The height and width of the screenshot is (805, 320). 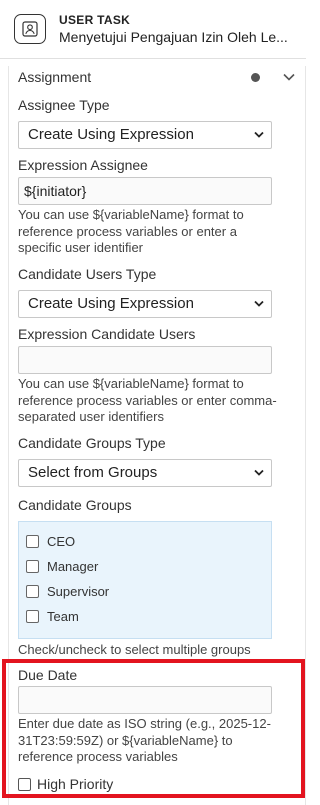 I want to click on expression-assignee-input: ${initiator}, so click(x=145, y=191).